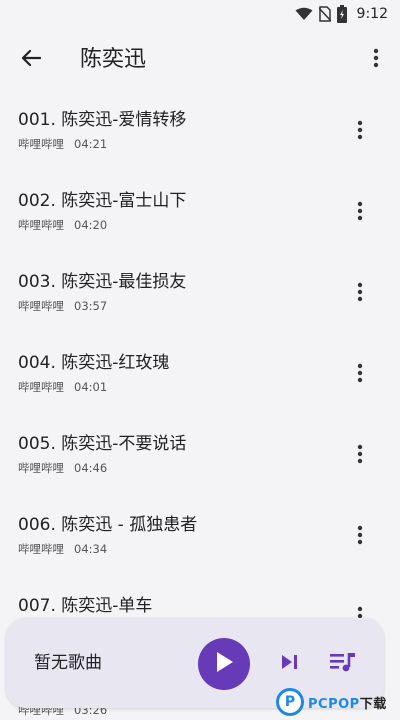  What do you see at coordinates (102, 444) in the screenshot?
I see `song-title: 005. 陈奕迅-不要说话` at bounding box center [102, 444].